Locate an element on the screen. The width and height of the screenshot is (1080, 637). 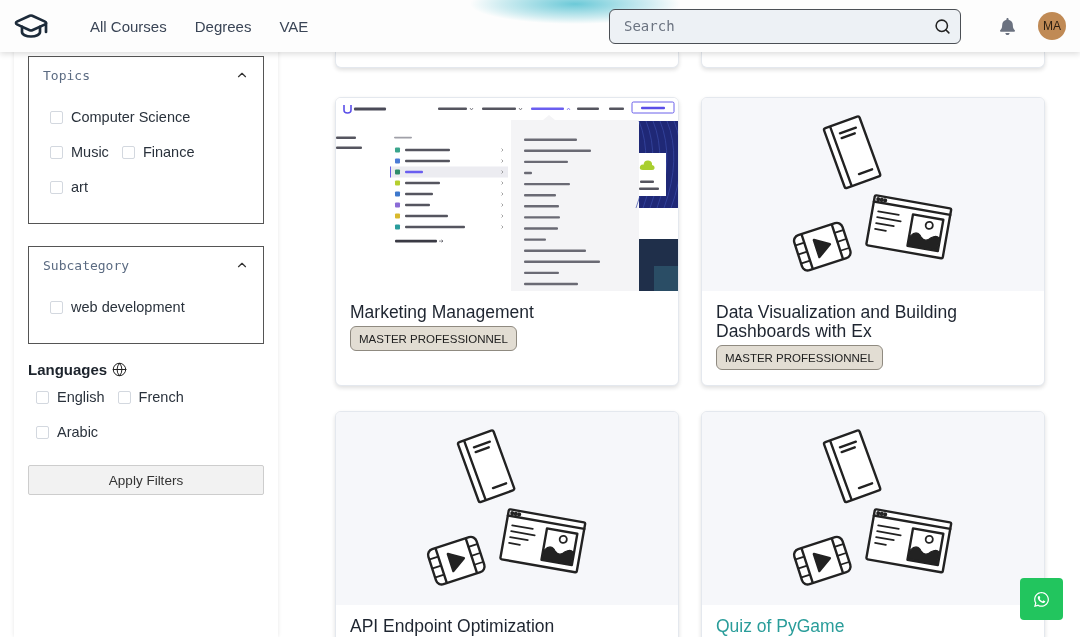
chat-button is located at coordinates (1041, 599).